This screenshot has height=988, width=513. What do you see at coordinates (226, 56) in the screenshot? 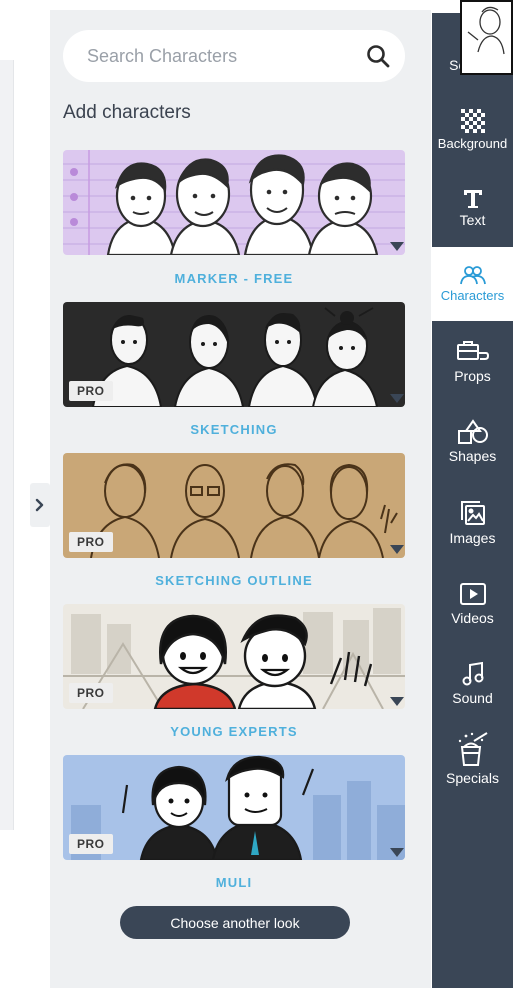
I see `search-input` at bounding box center [226, 56].